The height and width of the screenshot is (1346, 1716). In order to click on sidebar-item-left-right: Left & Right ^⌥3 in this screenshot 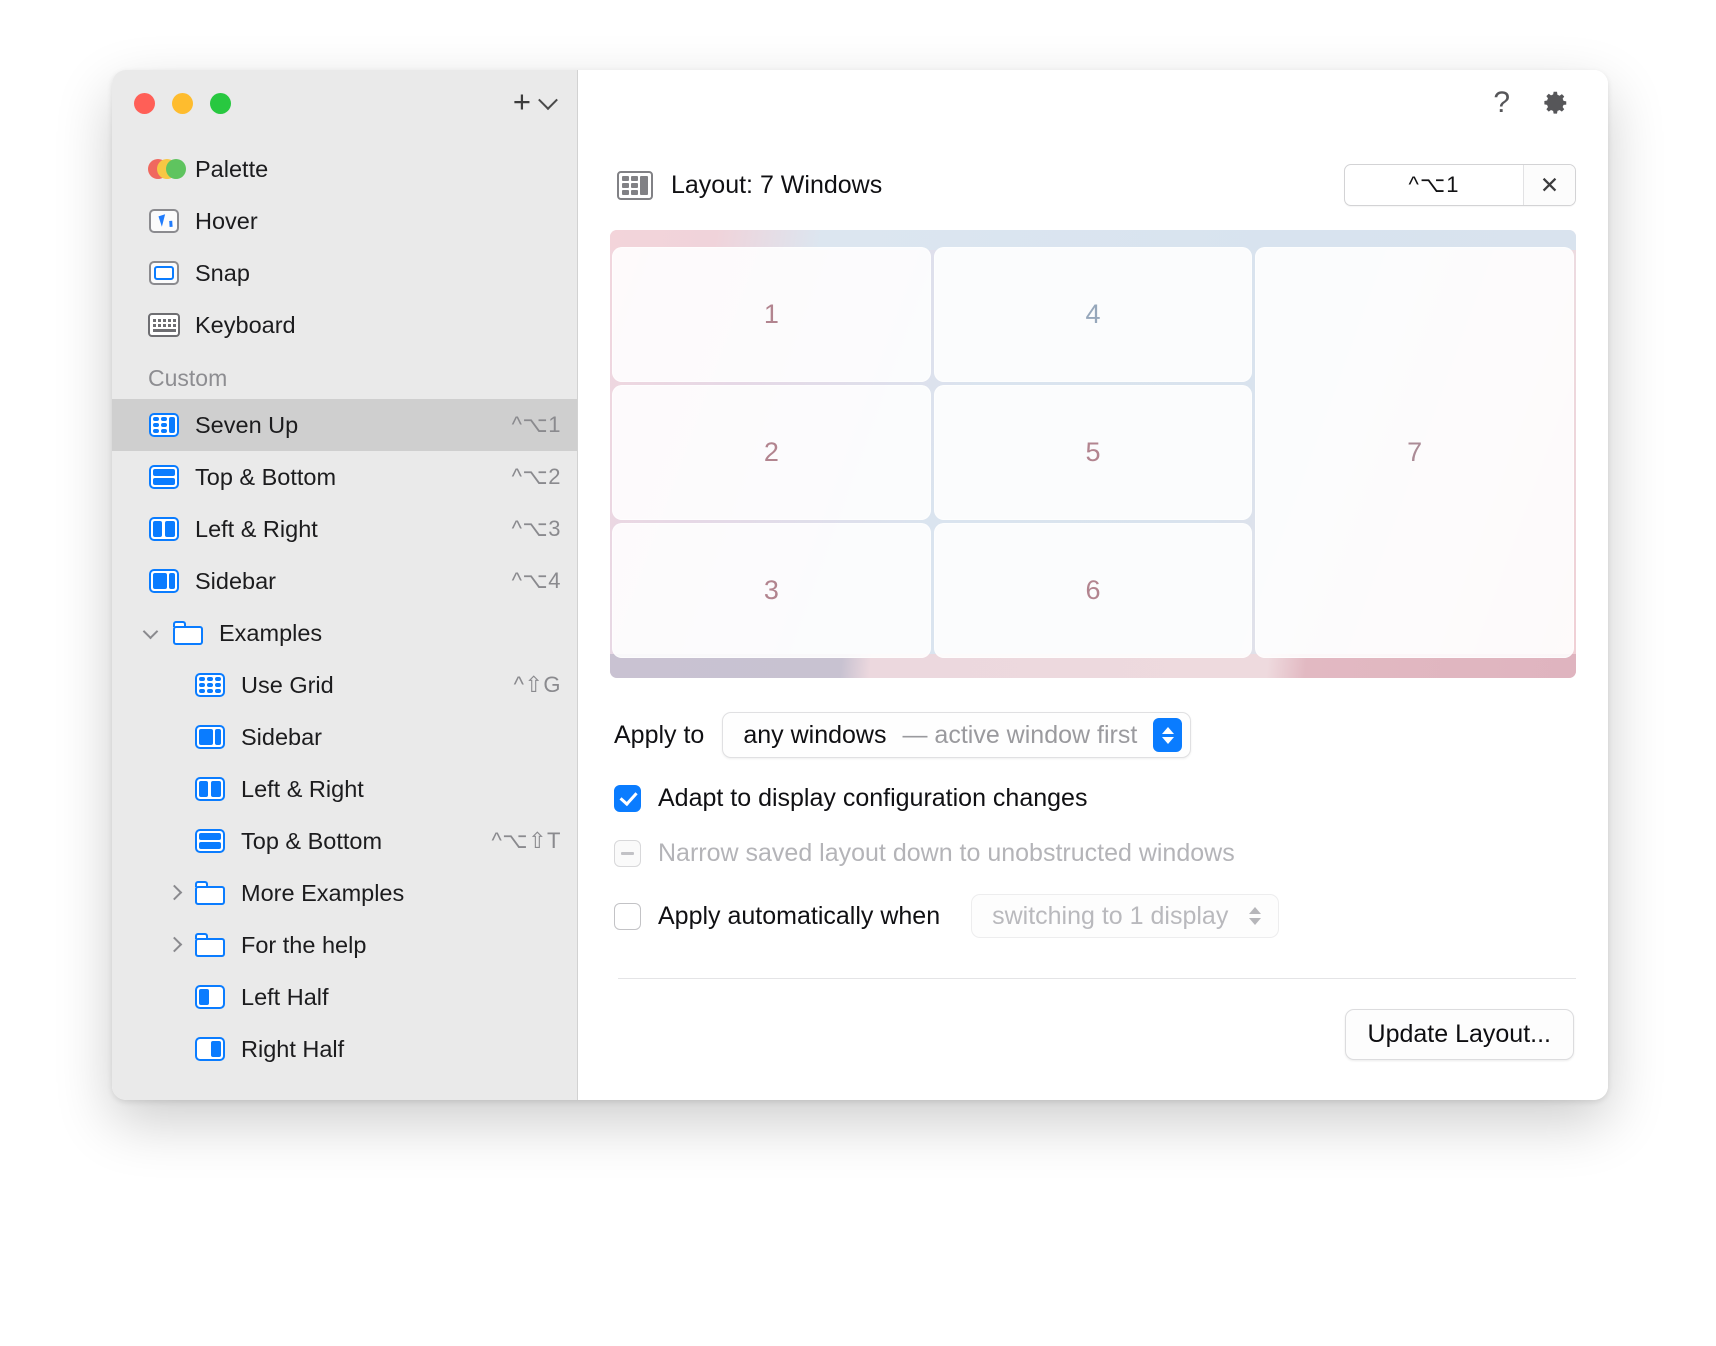, I will do `click(344, 529)`.